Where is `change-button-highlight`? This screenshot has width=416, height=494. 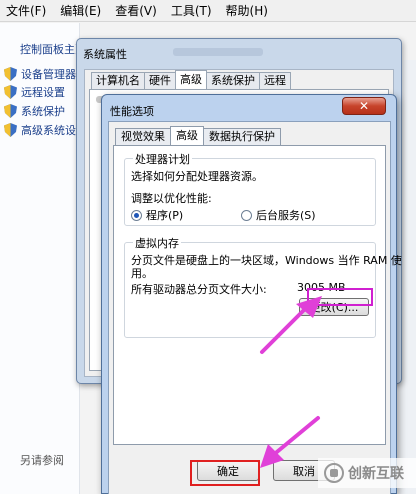 change-button-highlight is located at coordinates (340, 297).